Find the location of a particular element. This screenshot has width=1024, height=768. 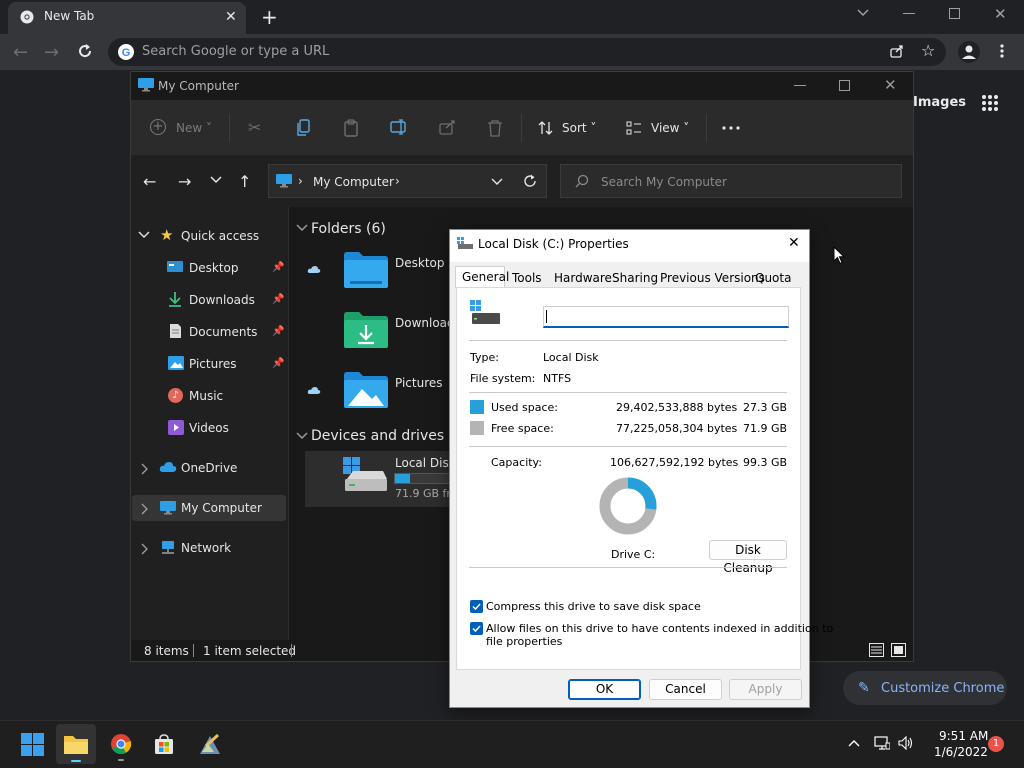

sidebar-my-computer: My Computer is located at coordinates (221, 508).